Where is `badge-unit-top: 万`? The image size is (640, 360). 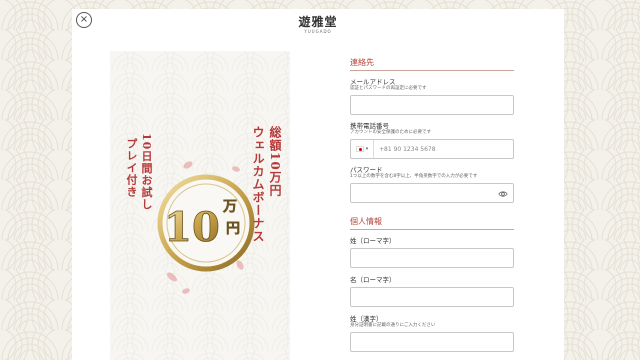 badge-unit-top: 万 is located at coordinates (229, 207).